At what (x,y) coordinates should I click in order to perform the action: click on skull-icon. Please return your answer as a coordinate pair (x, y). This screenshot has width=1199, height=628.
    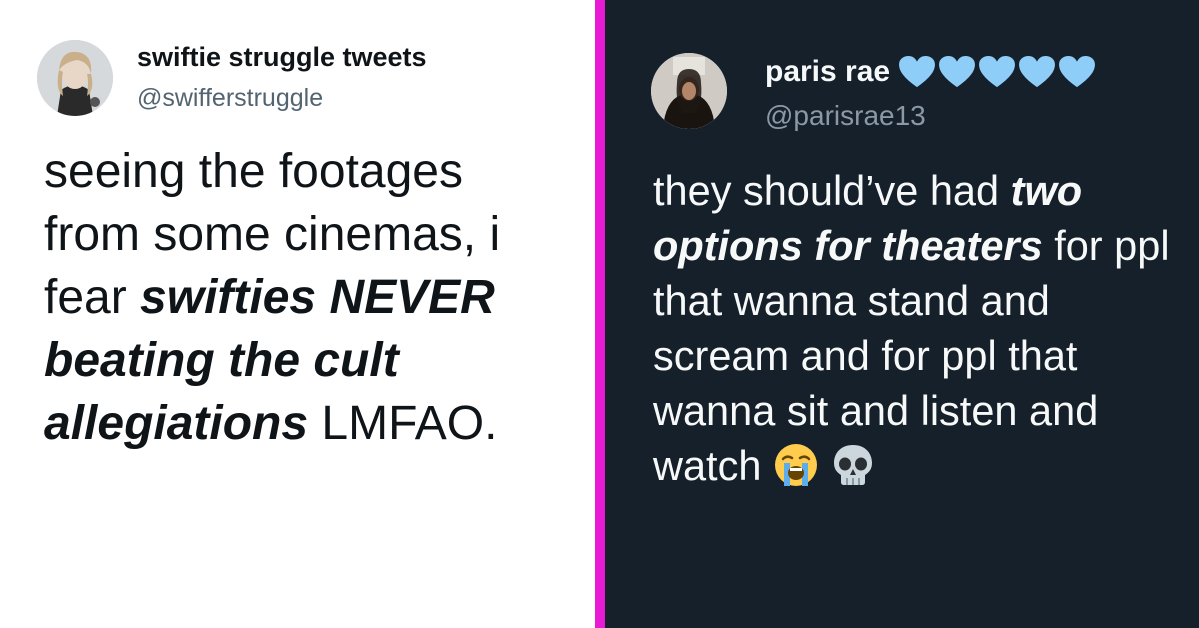
    Looking at the image, I should click on (853, 465).